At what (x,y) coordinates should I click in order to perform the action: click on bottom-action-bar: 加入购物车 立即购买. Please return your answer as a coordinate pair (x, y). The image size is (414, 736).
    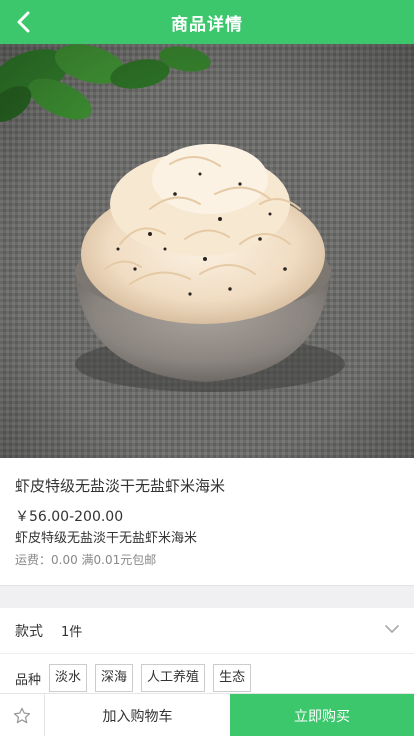
    Looking at the image, I should click on (207, 714).